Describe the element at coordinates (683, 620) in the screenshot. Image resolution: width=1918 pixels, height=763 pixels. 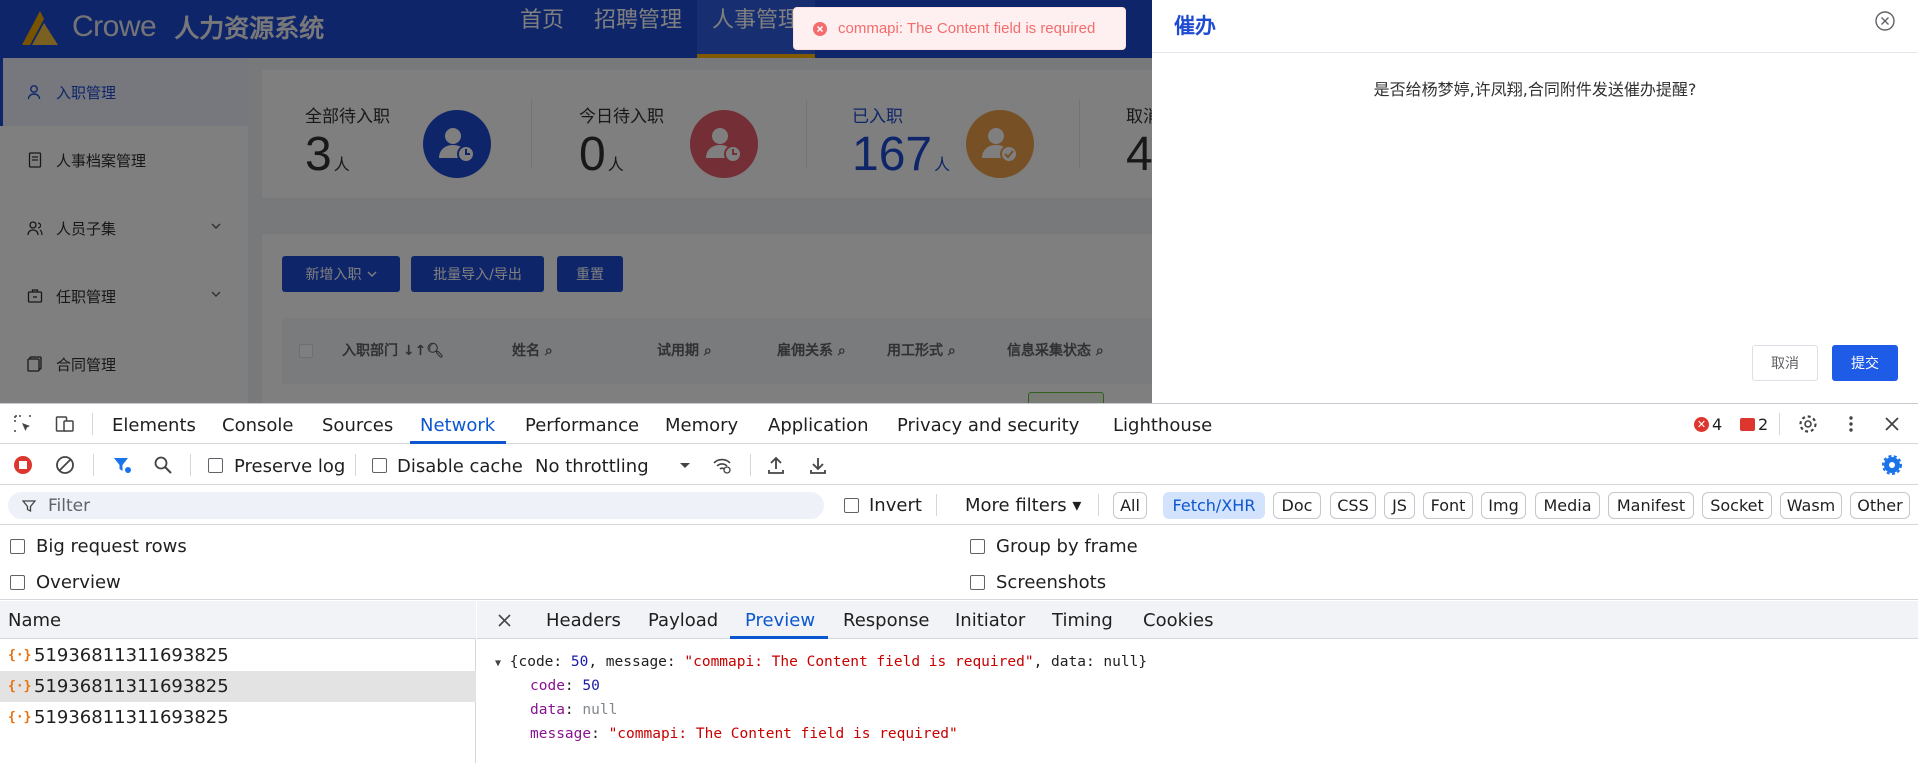
I see `tab-payload: Payload` at that location.